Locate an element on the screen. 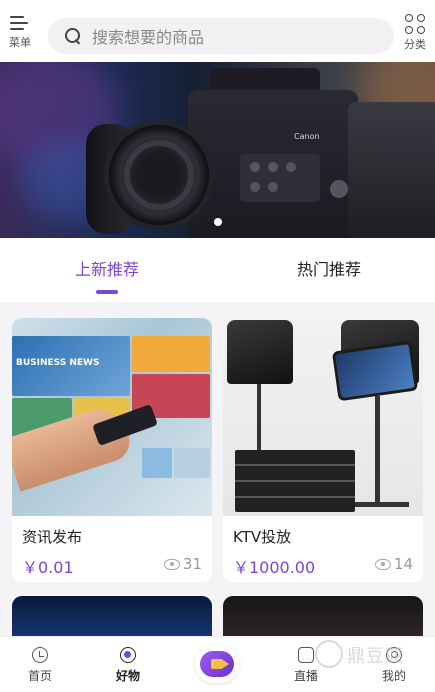 This screenshot has height=692, width=435. product-title: KTV投放 is located at coordinates (262, 537).